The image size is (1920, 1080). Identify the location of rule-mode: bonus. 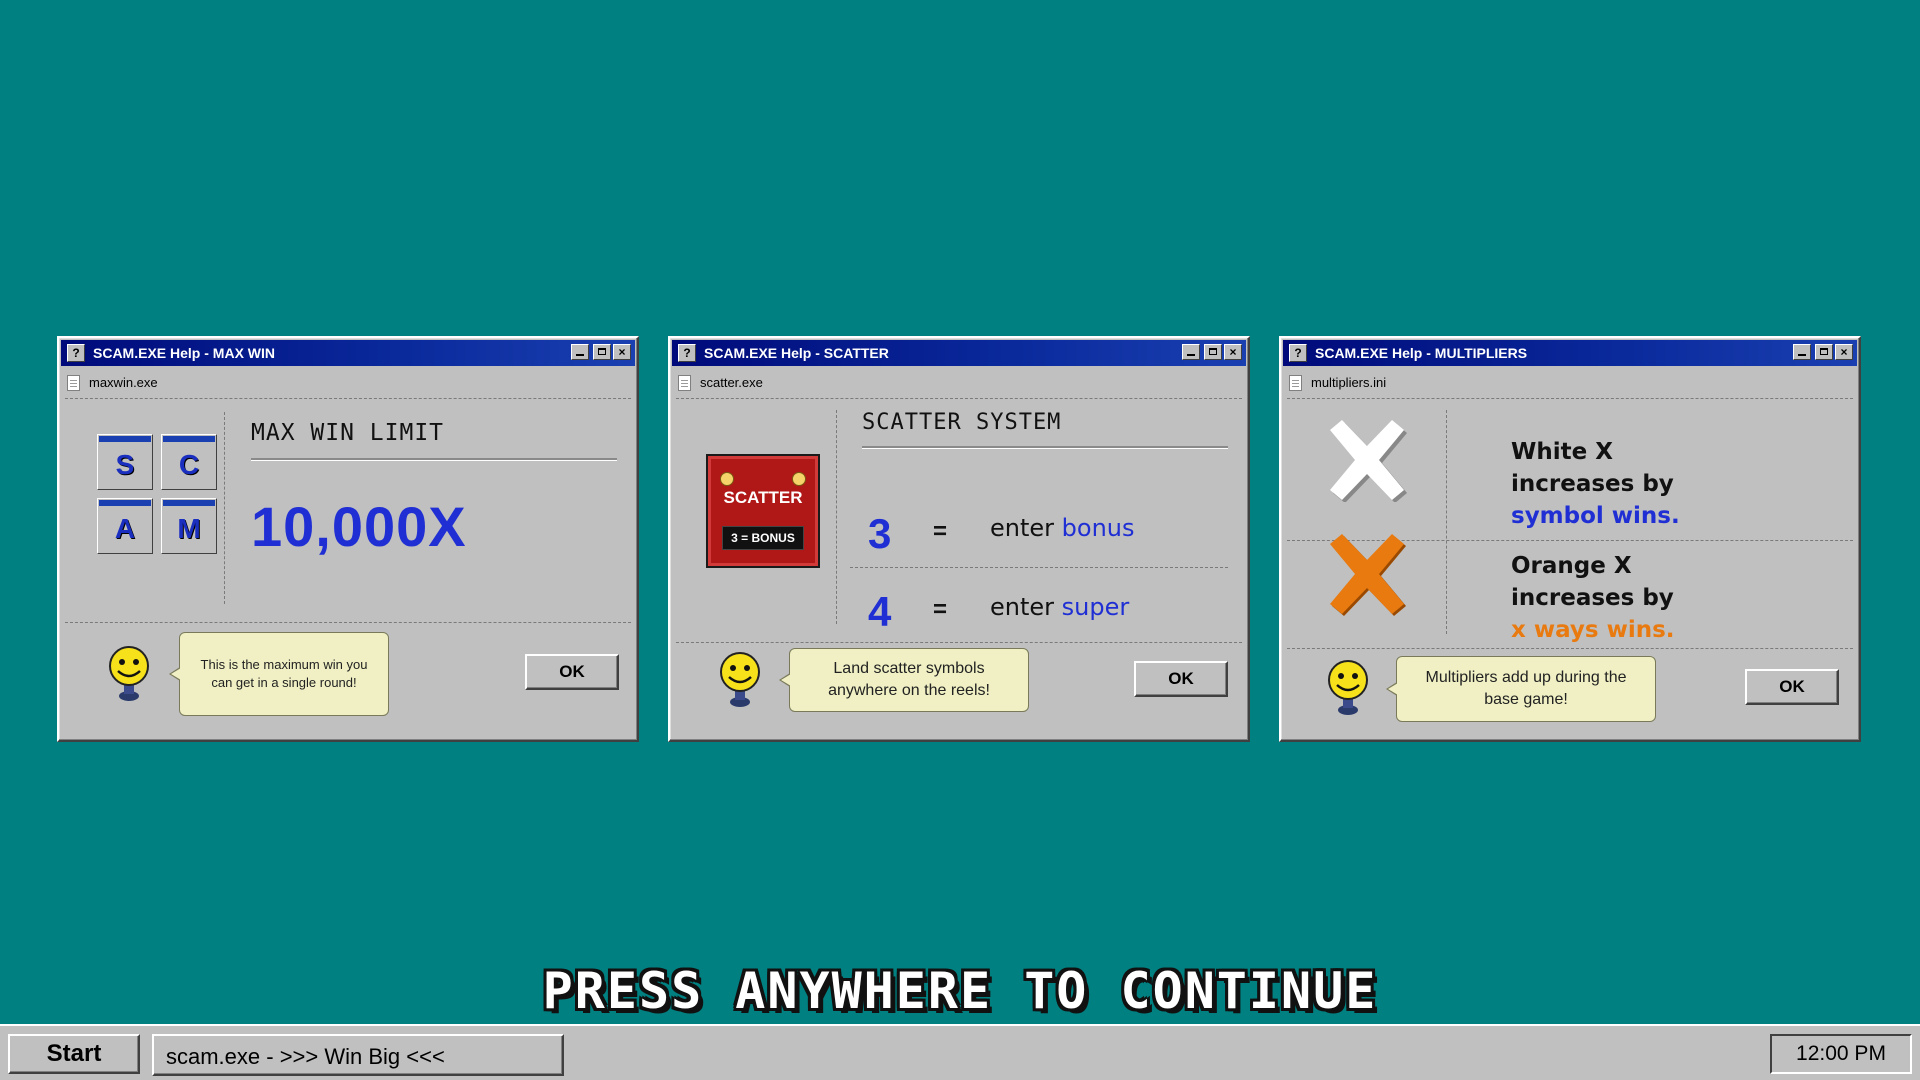
(1098, 528).